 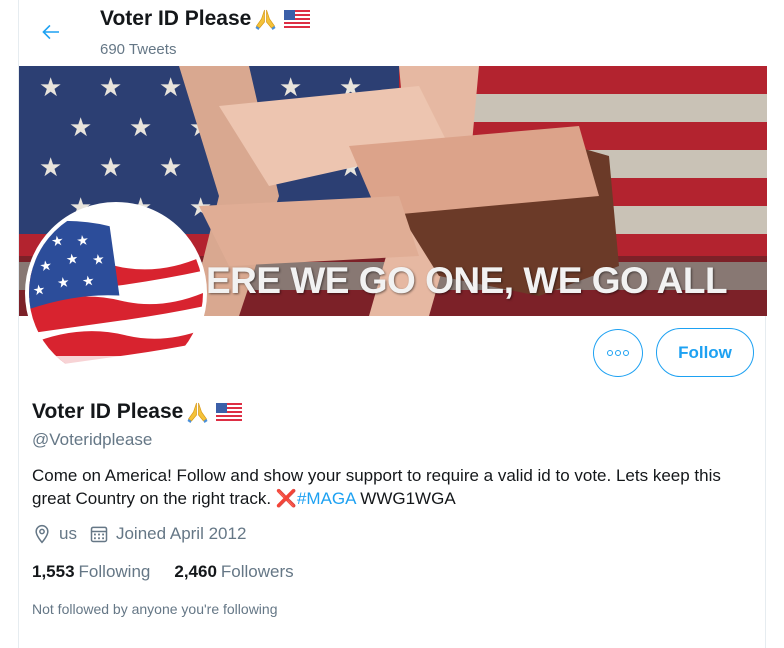 What do you see at coordinates (705, 352) in the screenshot?
I see `follow-button: Follow` at bounding box center [705, 352].